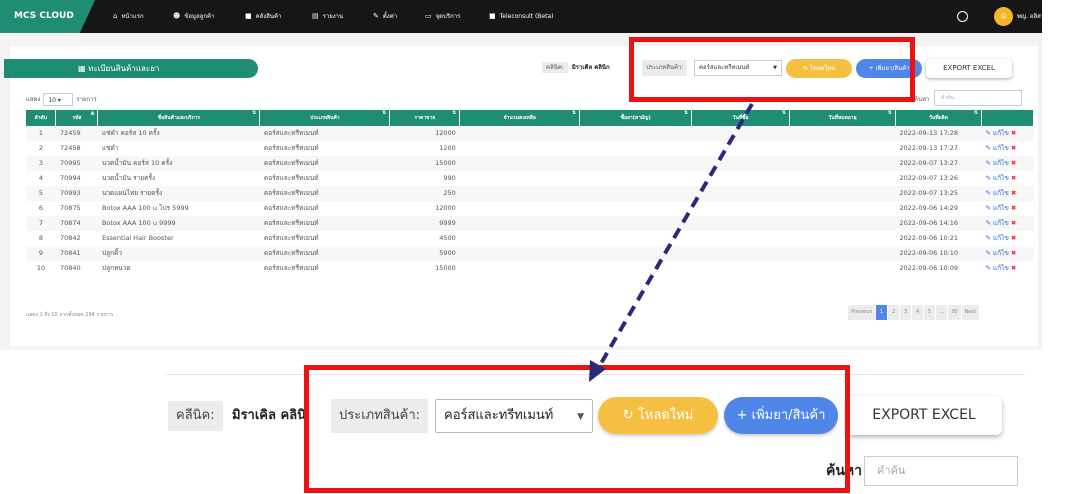 This screenshot has height=494, width=1067. What do you see at coordinates (116, 268) in the screenshot?
I see `cell-name: ปลูกหนวด` at bounding box center [116, 268].